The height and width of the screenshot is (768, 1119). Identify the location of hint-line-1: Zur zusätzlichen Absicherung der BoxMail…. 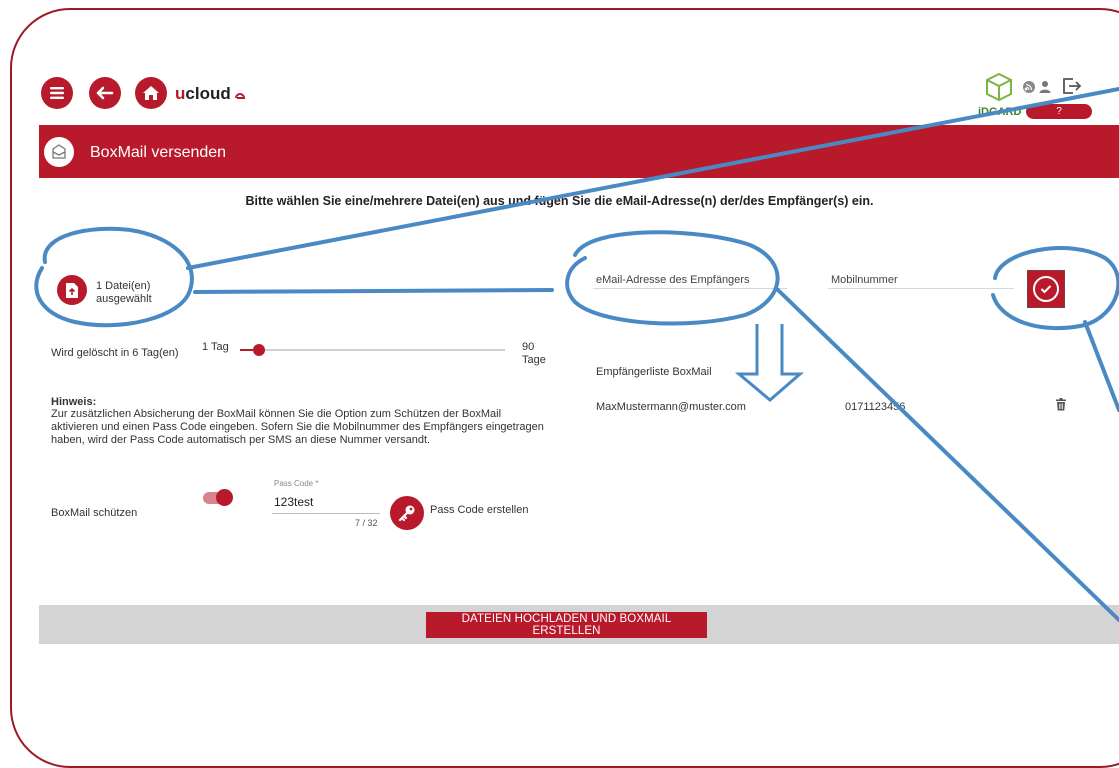
(276, 414).